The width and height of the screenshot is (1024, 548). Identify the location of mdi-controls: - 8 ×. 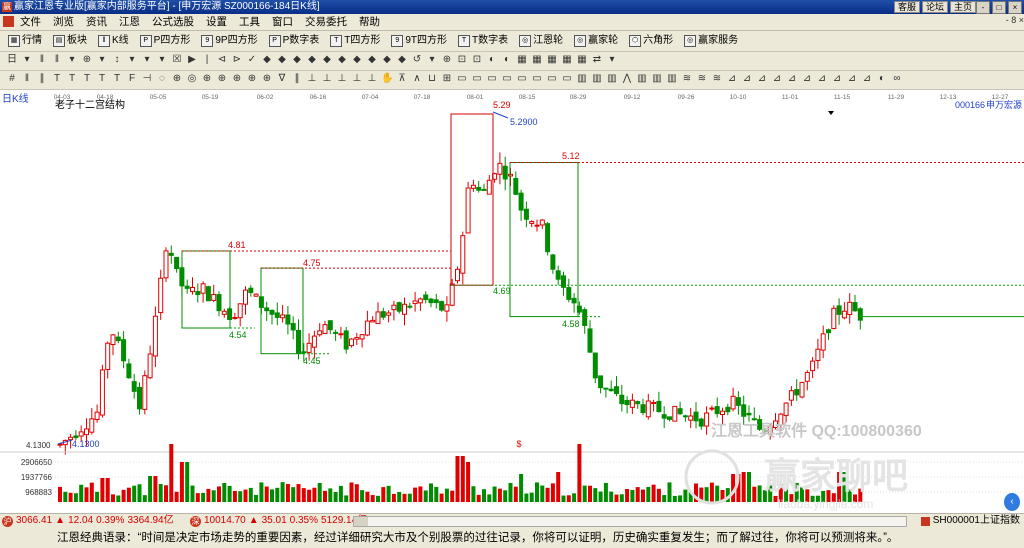
(1015, 20).